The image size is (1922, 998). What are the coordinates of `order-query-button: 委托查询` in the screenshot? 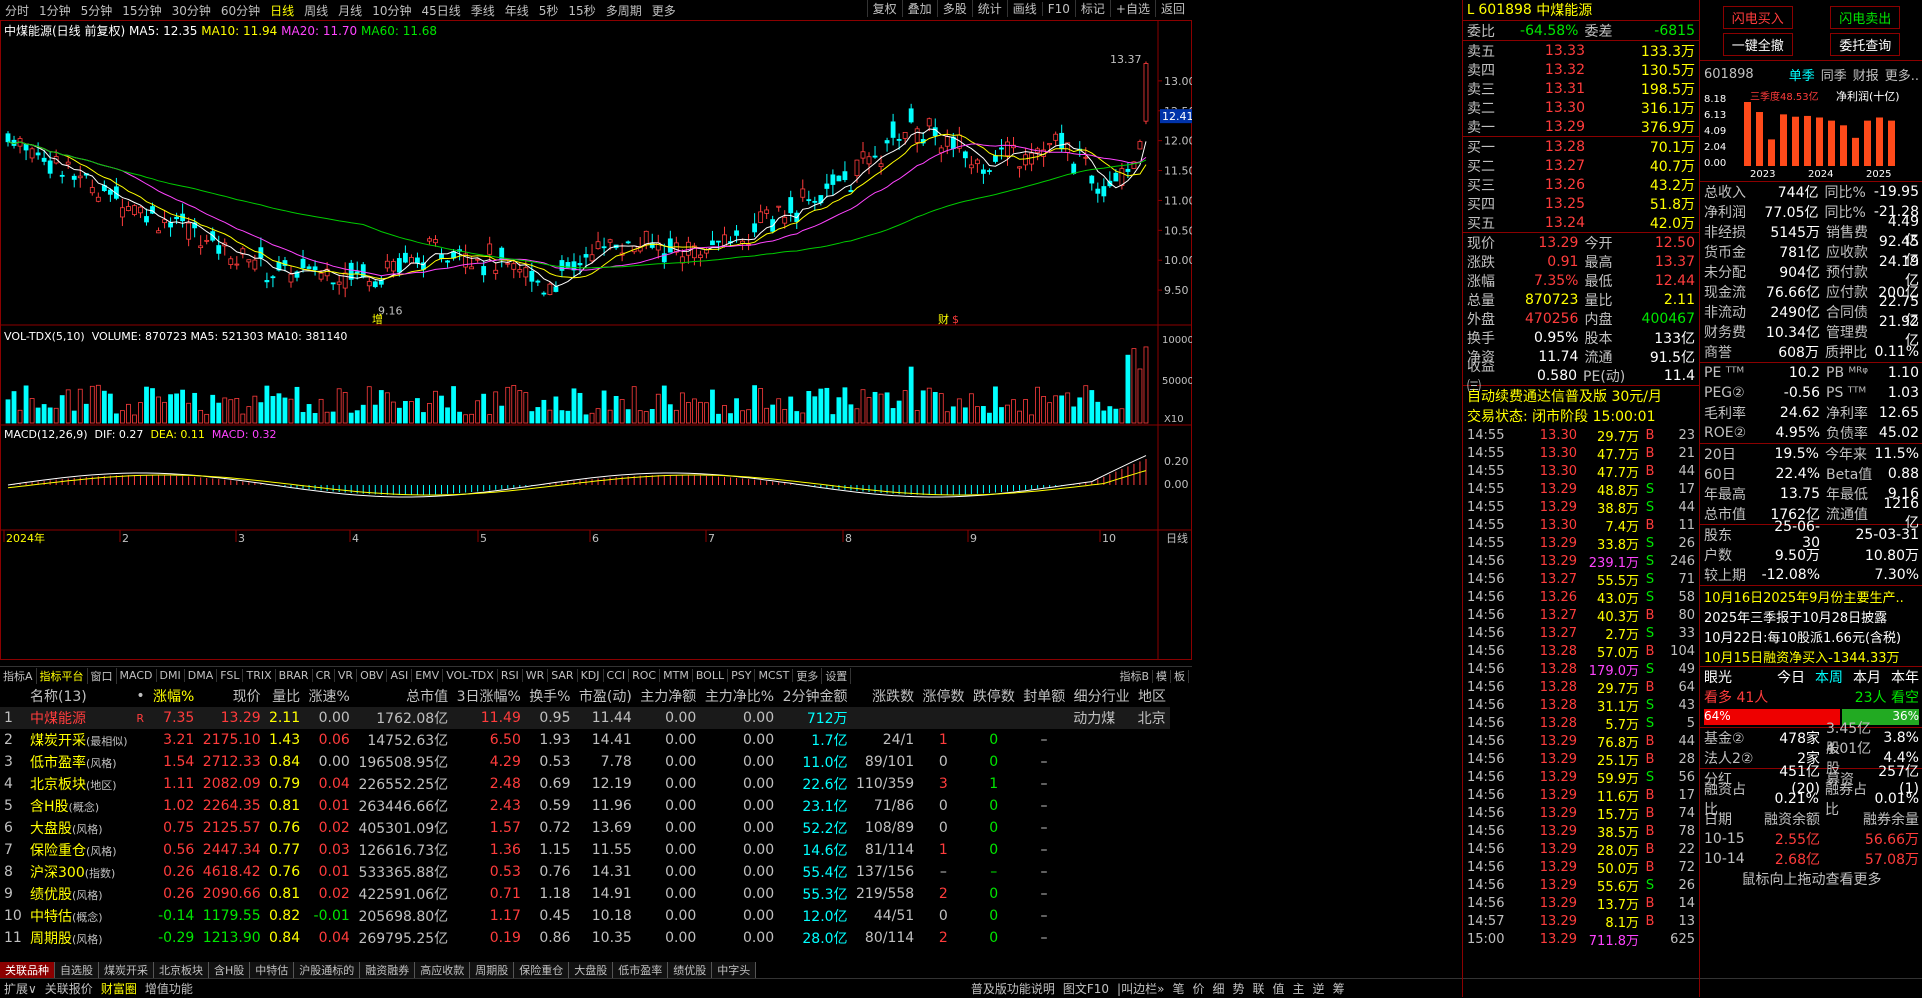 It's located at (1865, 44).